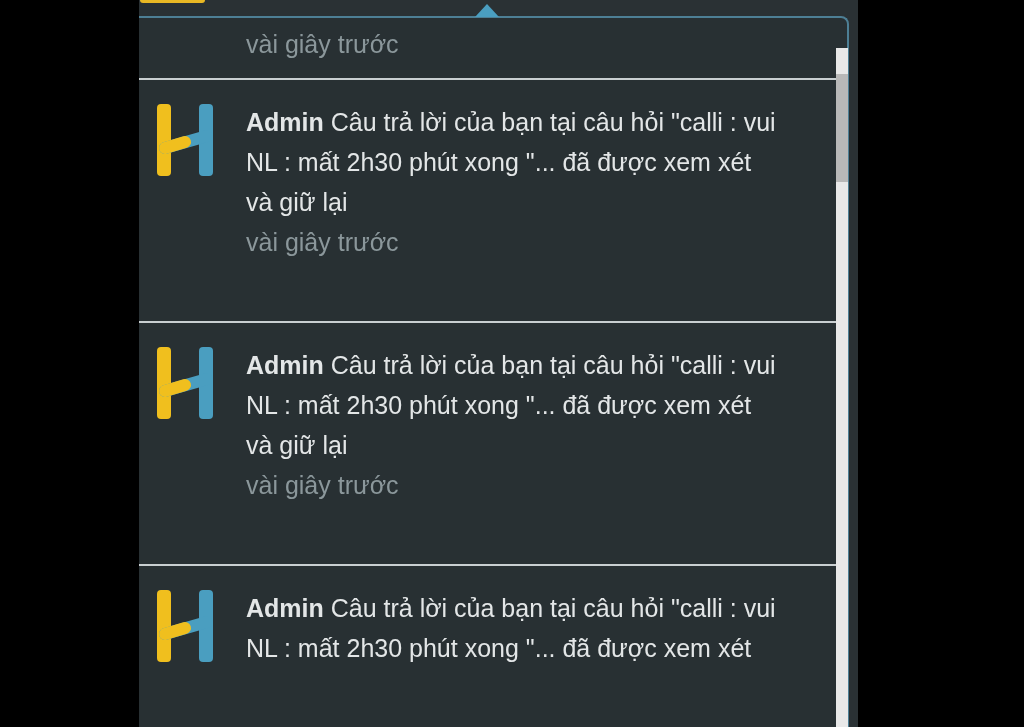 This screenshot has width=1024, height=727. I want to click on notification-text: Admin Câu trả lời của bạn tại câu hỏi "calli : vui NL : mất 2h30 phút xong "... đã được xem xét, so click(511, 628).